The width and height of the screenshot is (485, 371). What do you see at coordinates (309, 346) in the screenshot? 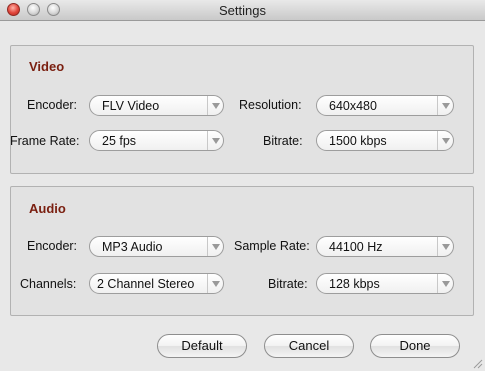
I see `cancel-button: Cancel` at bounding box center [309, 346].